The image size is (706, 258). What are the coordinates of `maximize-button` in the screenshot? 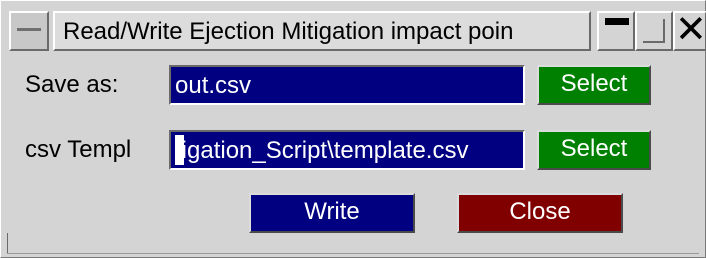 It's located at (654, 31).